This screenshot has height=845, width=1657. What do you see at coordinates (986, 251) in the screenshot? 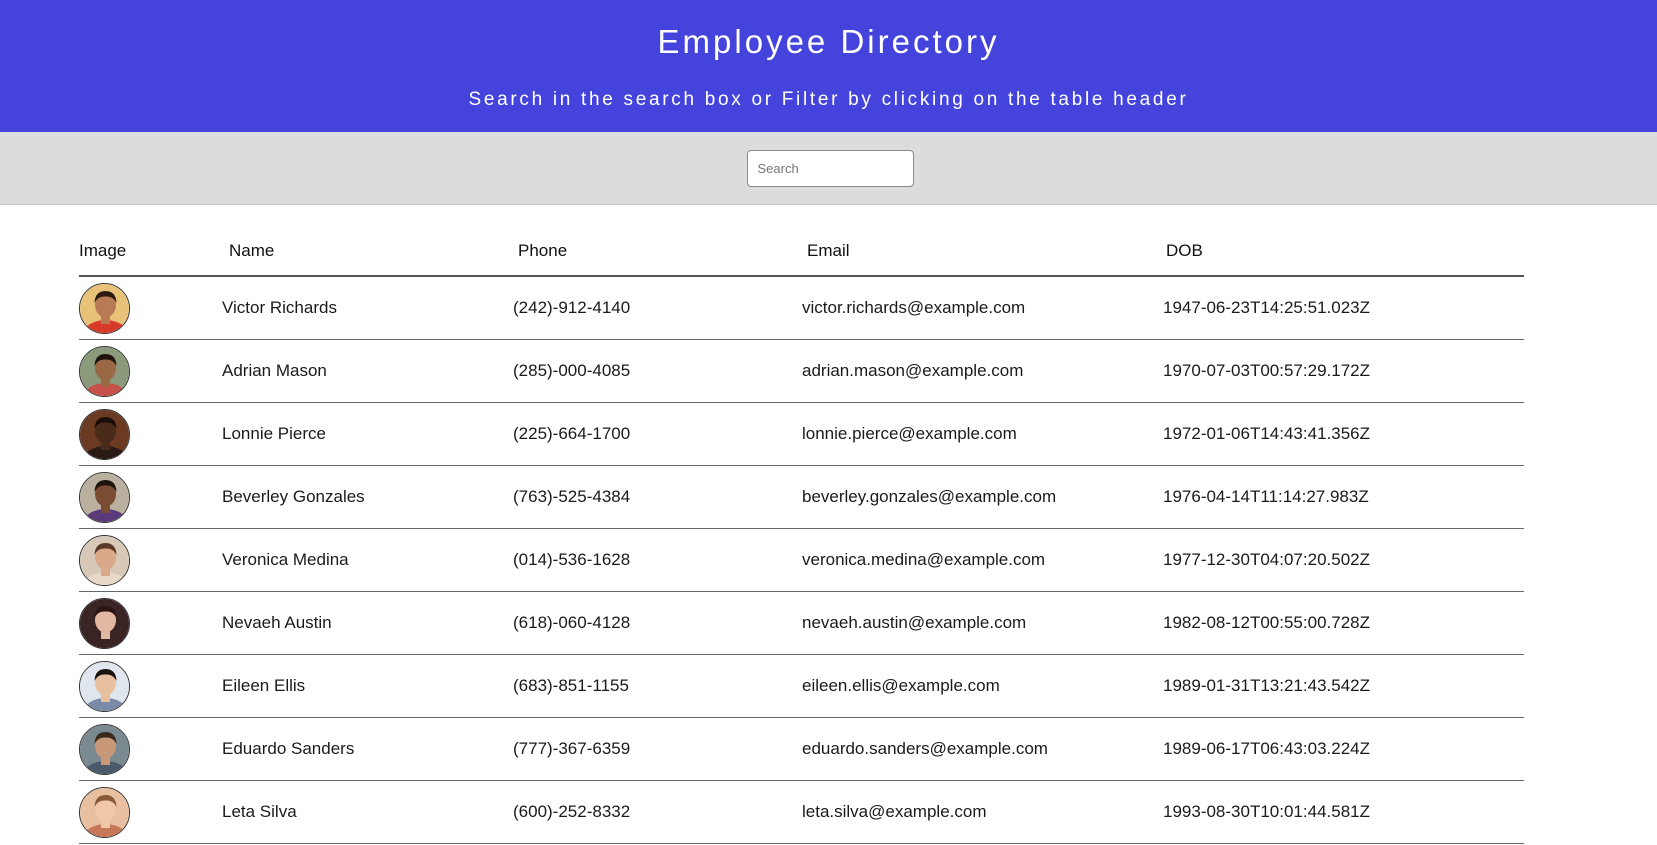
I see `column-header-email: Email` at bounding box center [986, 251].